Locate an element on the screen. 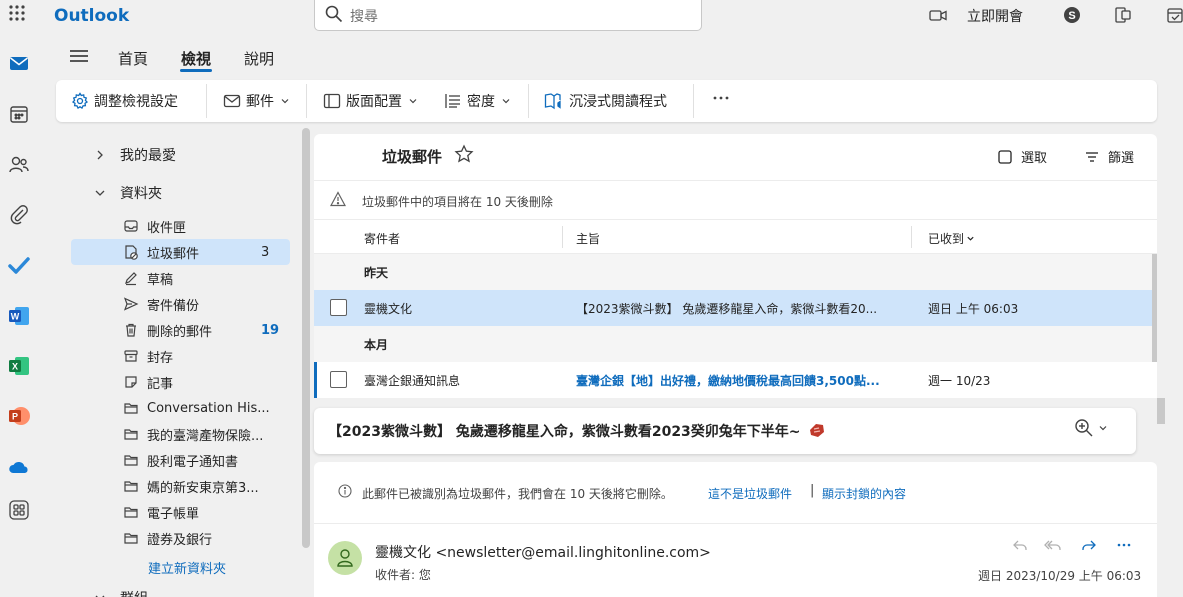  immersive-reader-button: 沉浸式閱讀程式 is located at coordinates (605, 101).